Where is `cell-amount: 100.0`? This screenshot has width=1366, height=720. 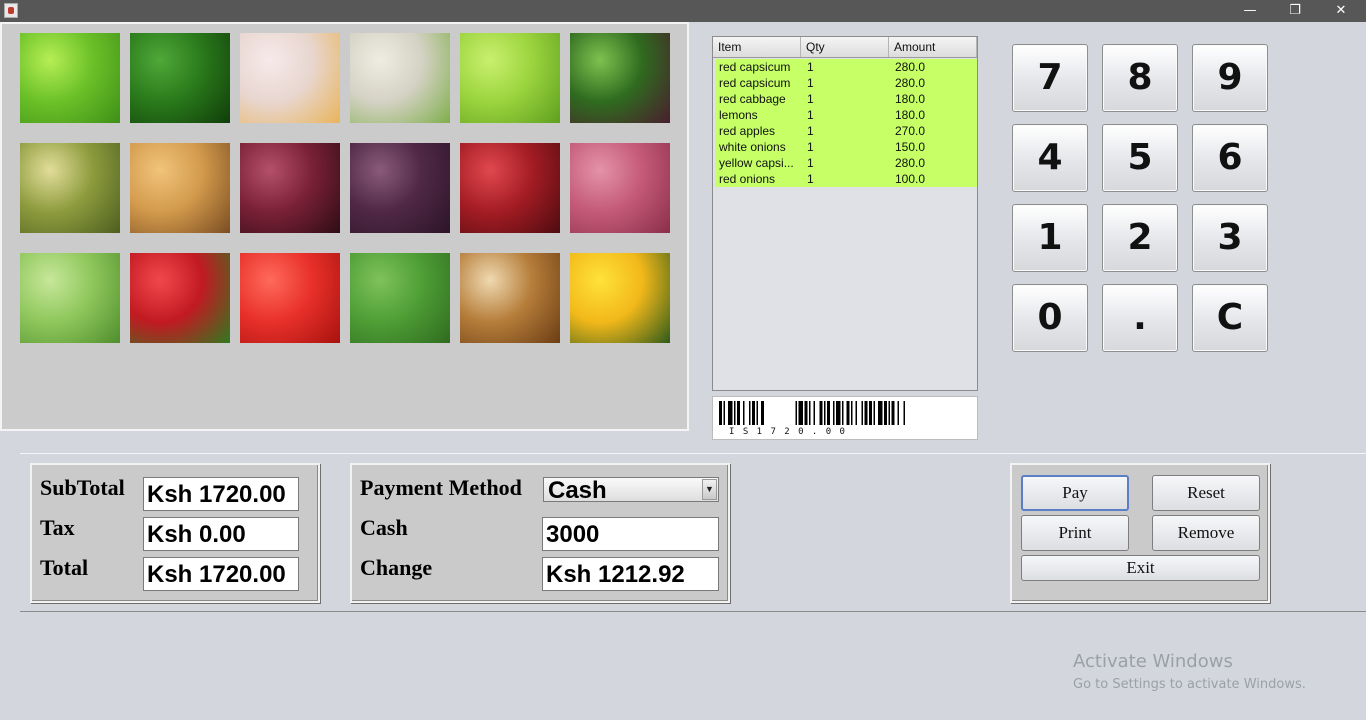 cell-amount: 100.0 is located at coordinates (910, 179).